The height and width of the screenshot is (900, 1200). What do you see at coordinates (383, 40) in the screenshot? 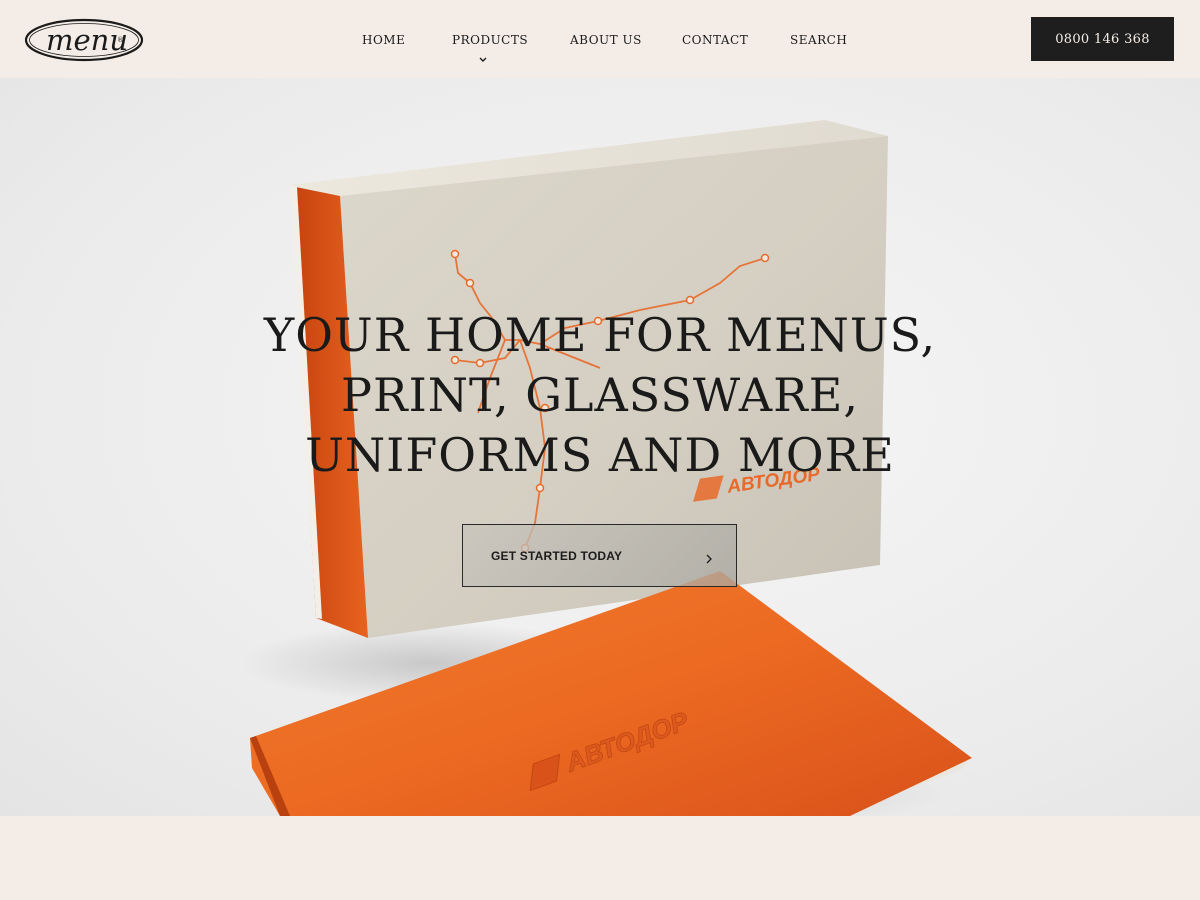
I see `nav-home: HOME` at bounding box center [383, 40].